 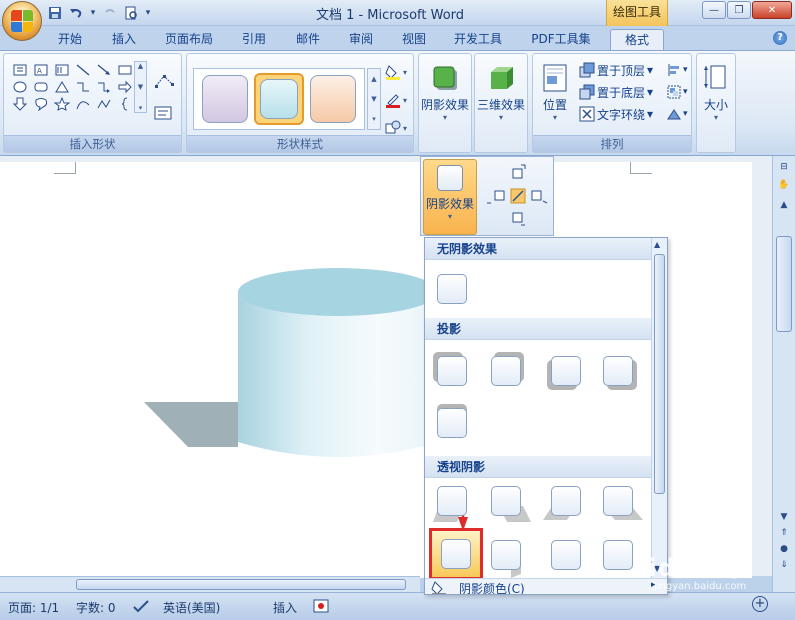 What do you see at coordinates (539, 197) in the screenshot?
I see `nudge-shadow-right-icon` at bounding box center [539, 197].